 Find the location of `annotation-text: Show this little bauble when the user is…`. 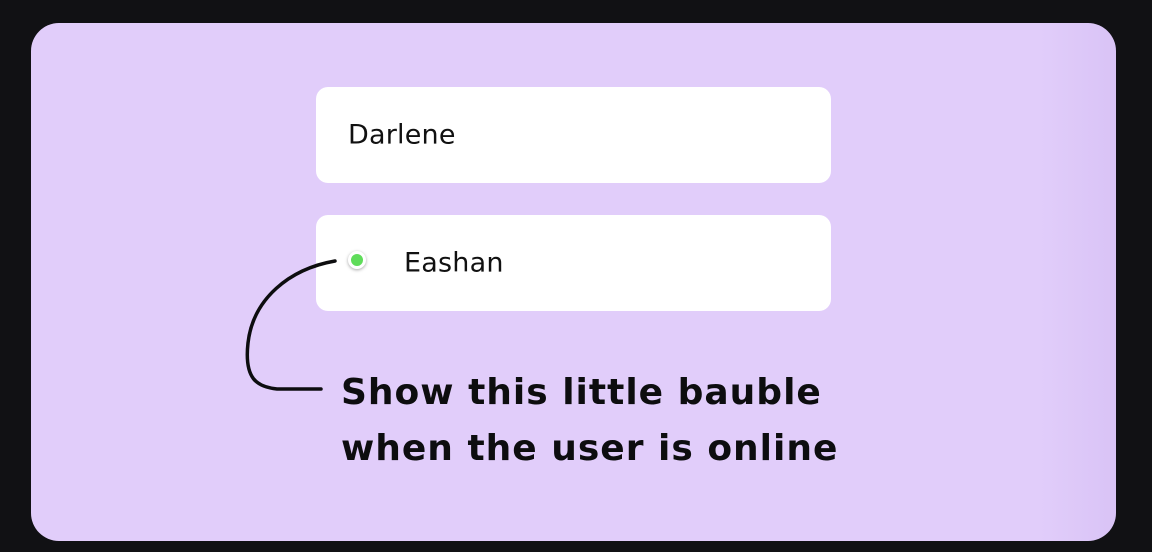

annotation-text: Show this little bauble when the user is… is located at coordinates (601, 421).